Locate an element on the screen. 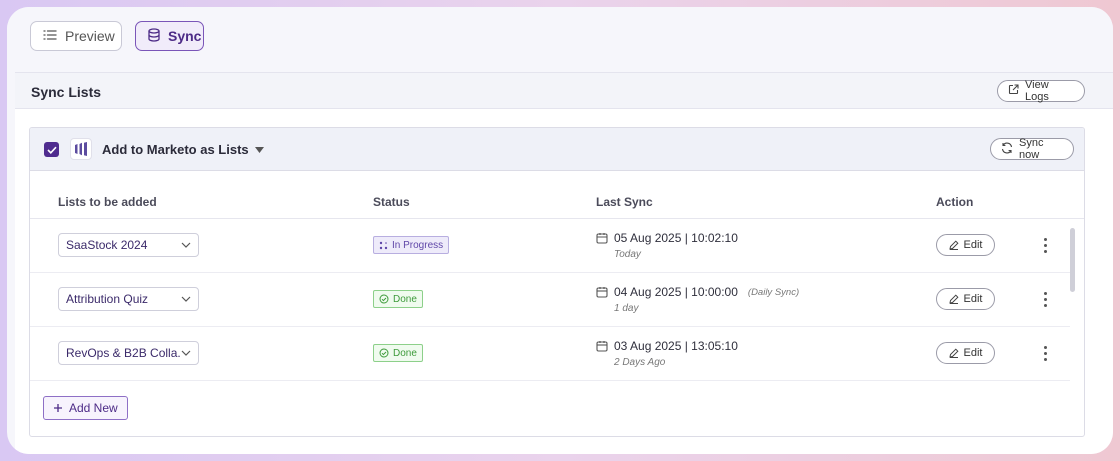  add-new-label: Add New is located at coordinates (93, 408).